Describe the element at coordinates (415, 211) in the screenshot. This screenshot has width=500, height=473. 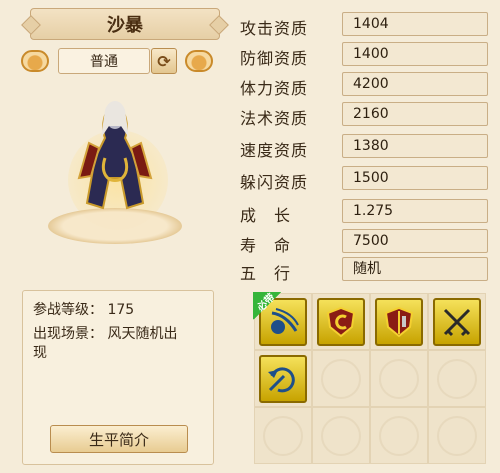
I see `stat-value: 1.275` at that location.